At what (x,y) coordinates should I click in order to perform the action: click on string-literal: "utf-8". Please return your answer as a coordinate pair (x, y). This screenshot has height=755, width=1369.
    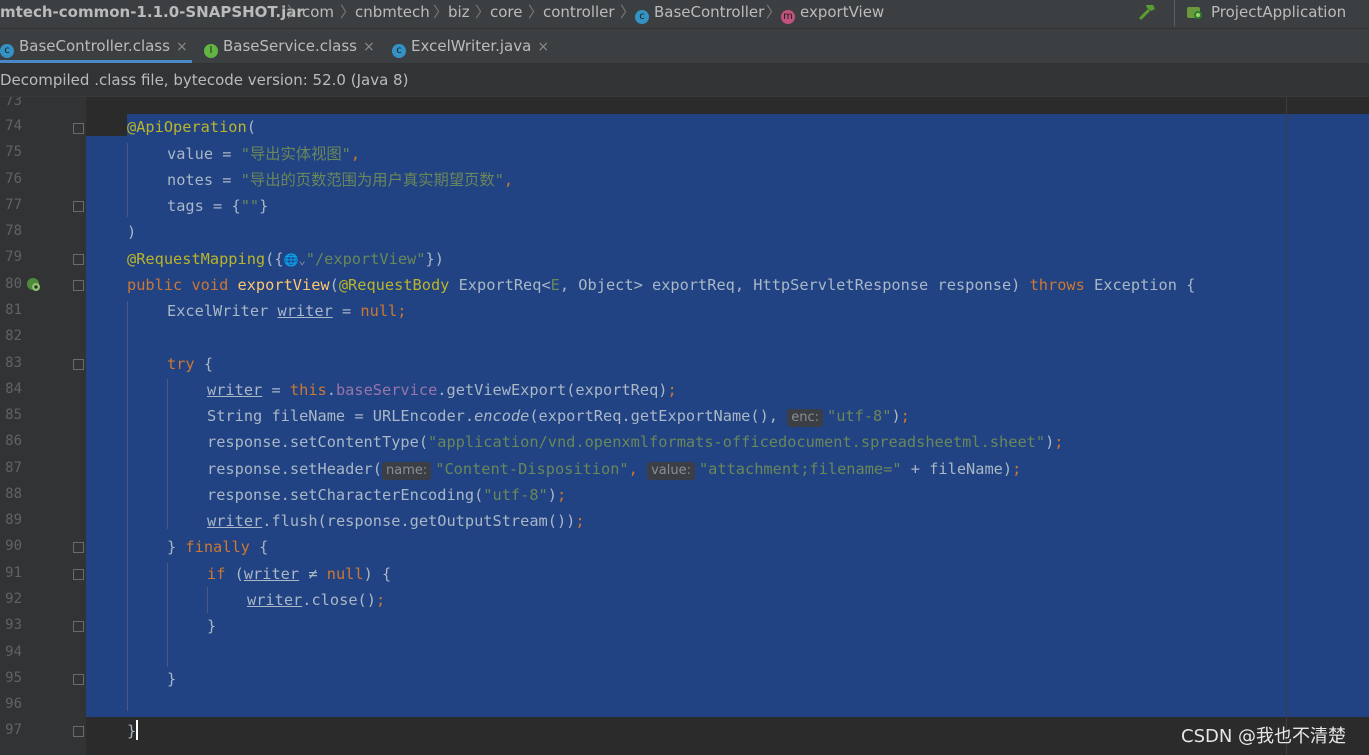
    Looking at the image, I should click on (859, 416).